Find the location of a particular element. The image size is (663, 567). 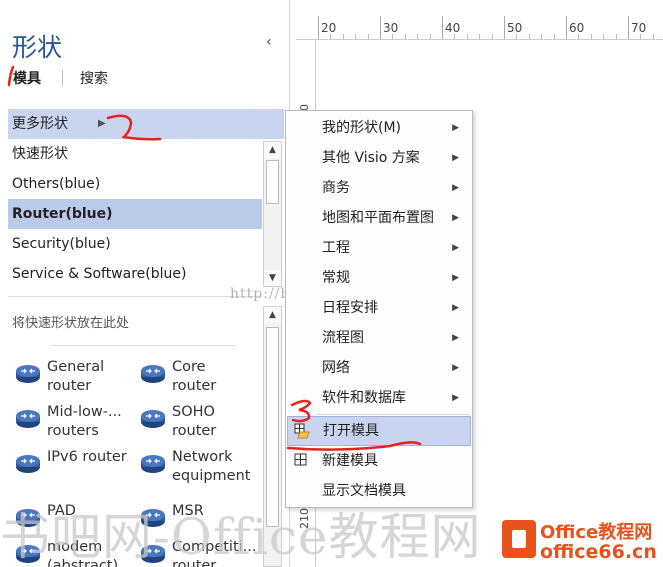

stencil-list-scrollbar: ▲ ▼ is located at coordinates (272, 214).